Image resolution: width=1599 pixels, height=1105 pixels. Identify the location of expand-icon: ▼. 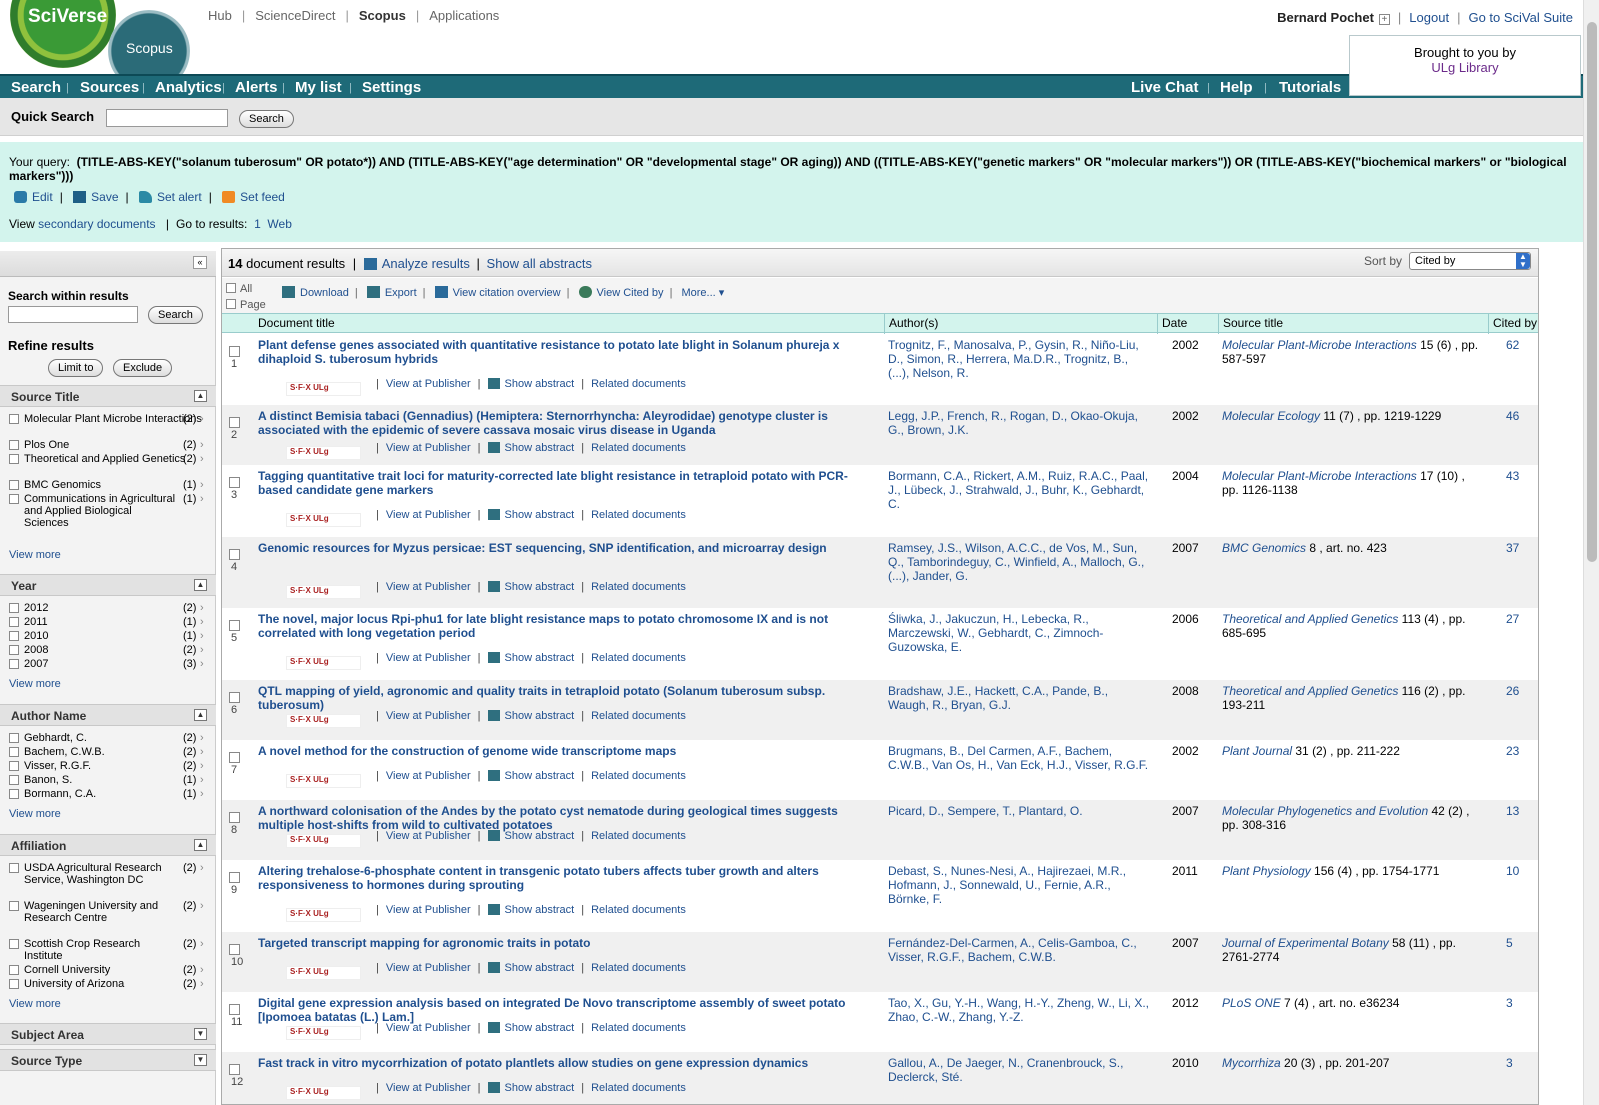
(200, 1060).